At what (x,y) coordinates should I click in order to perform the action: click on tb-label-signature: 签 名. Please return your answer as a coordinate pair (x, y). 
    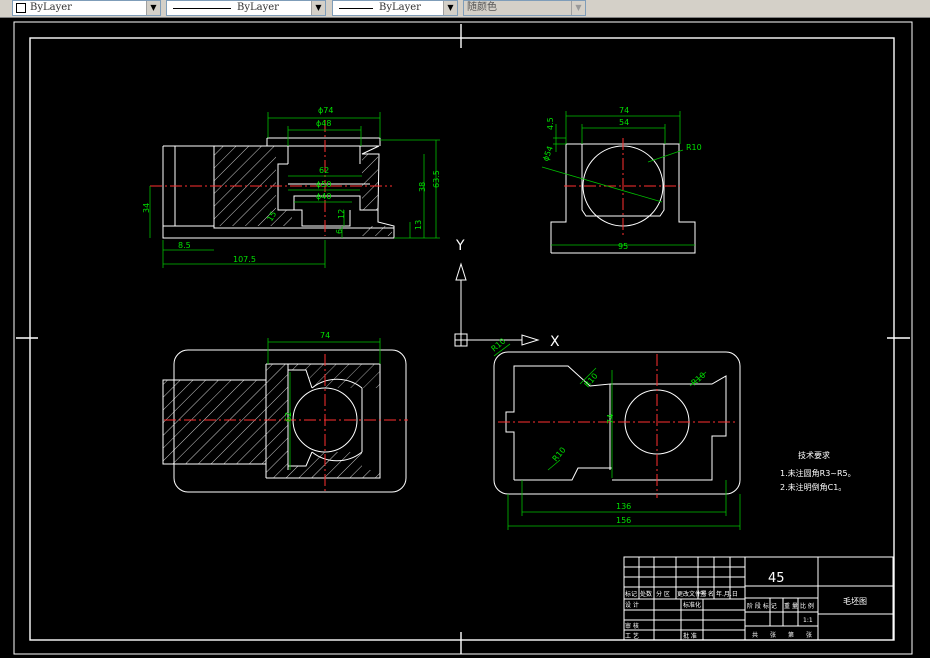
    Looking at the image, I should click on (707, 594).